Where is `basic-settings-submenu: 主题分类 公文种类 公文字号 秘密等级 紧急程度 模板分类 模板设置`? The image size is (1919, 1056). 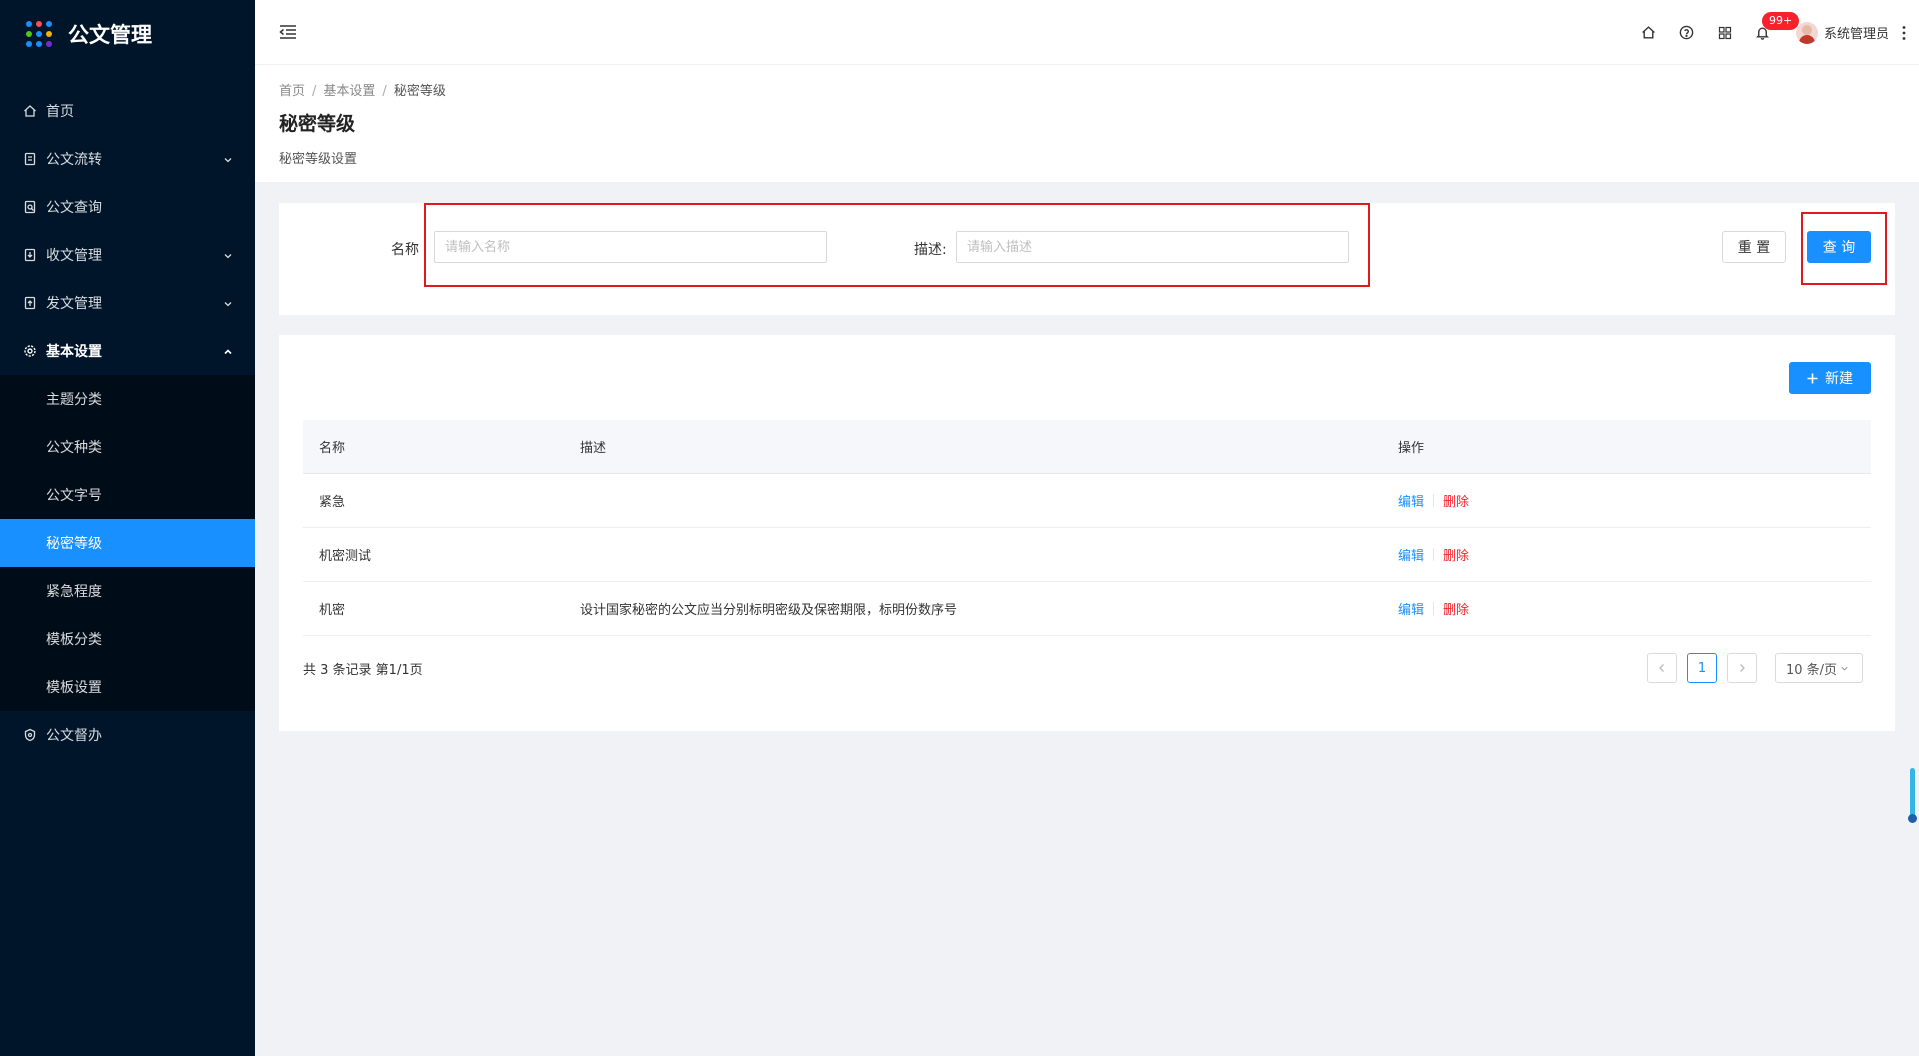
basic-settings-submenu: 主题分类 公文种类 公文字号 秘密等级 紧急程度 模板分类 模板设置 is located at coordinates (127, 543).